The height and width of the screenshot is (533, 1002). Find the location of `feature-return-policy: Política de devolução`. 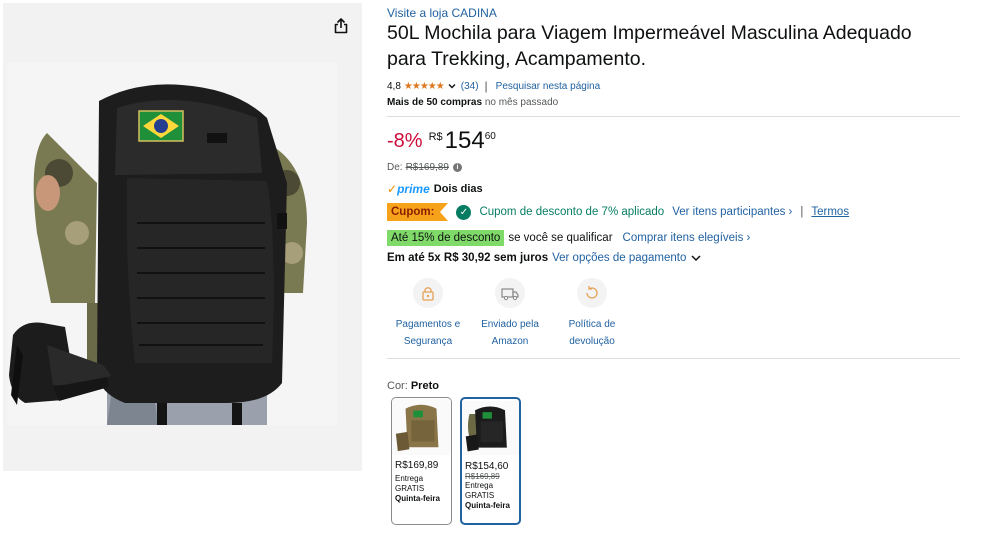

feature-return-policy: Política de devolução is located at coordinates (592, 314).